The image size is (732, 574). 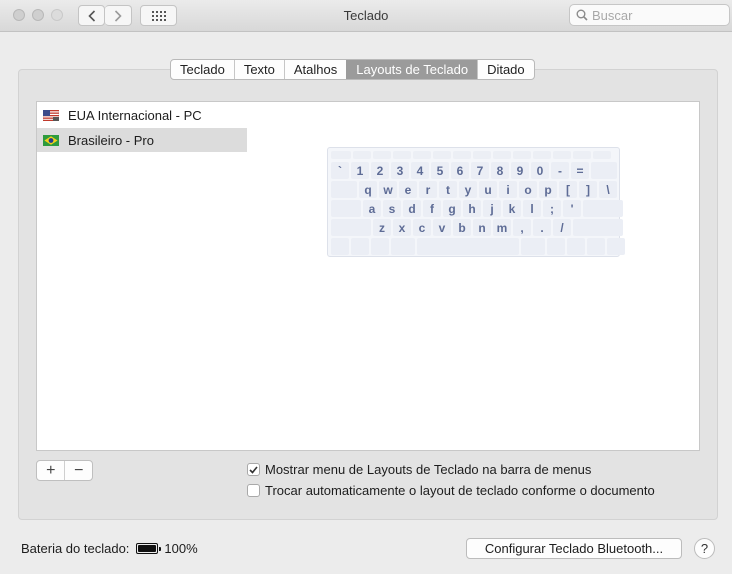 What do you see at coordinates (462, 227) in the screenshot?
I see `key: b` at bounding box center [462, 227].